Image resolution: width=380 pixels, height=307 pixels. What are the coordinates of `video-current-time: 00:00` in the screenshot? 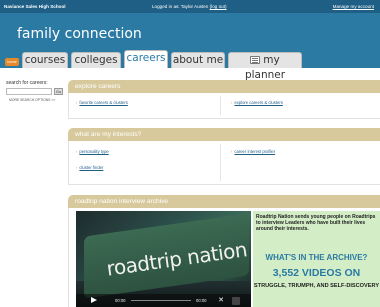 It's located at (120, 300).